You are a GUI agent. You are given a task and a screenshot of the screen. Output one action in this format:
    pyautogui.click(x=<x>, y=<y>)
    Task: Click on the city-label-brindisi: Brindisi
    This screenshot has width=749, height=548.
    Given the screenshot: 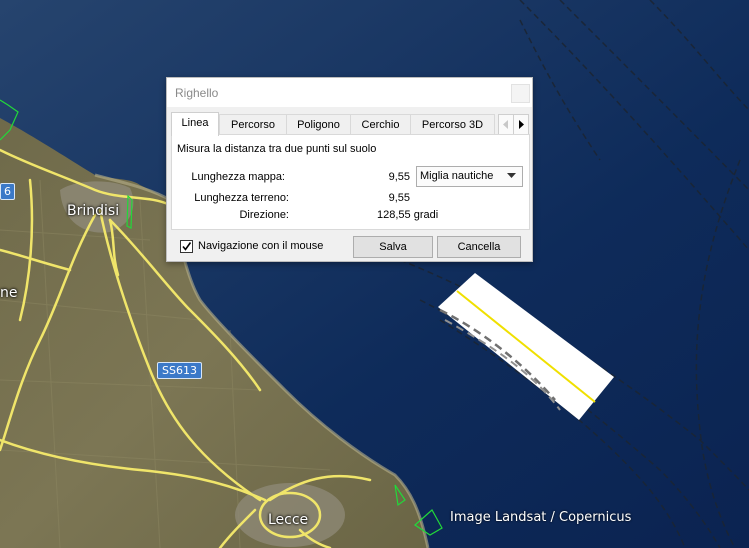 What is the action you would take?
    pyautogui.click(x=93, y=211)
    